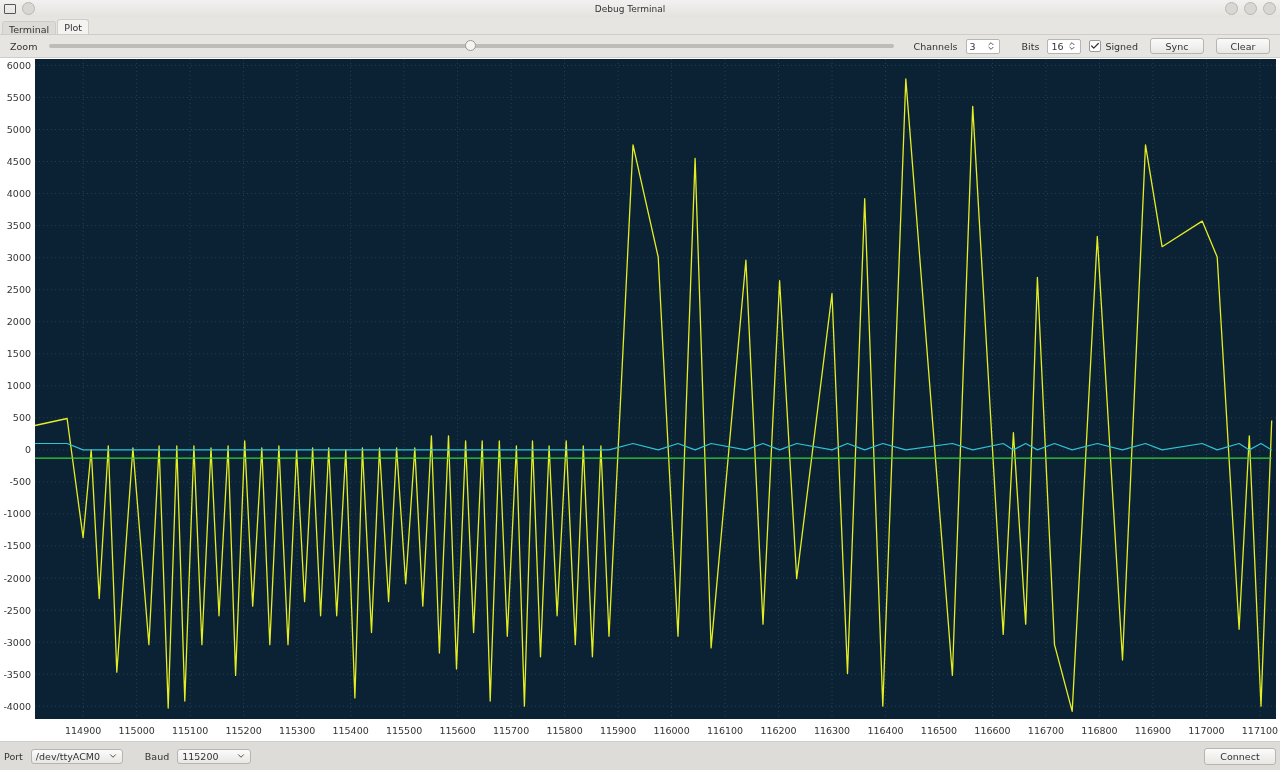 The width and height of the screenshot is (1280, 770). I want to click on axis-label: 1500, so click(18, 354).